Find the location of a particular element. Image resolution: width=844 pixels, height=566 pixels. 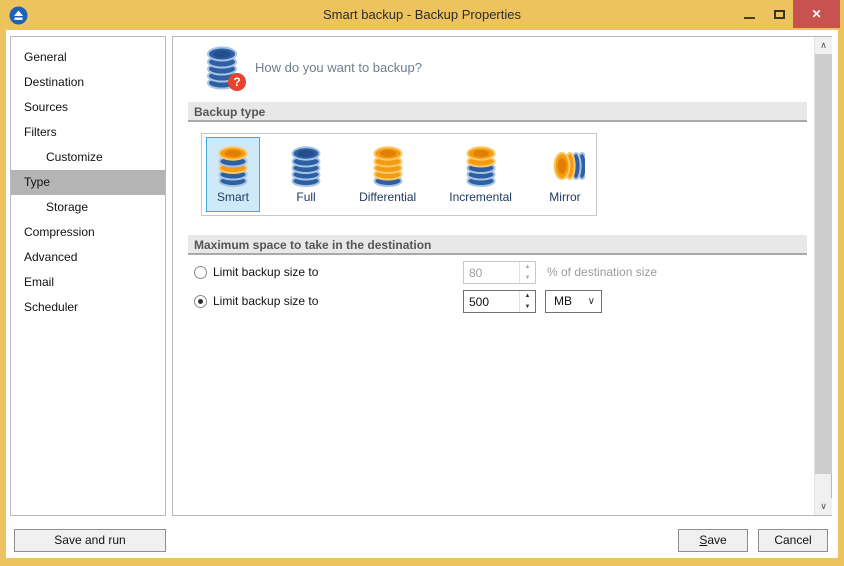

scroll-down-icon: ∨ is located at coordinates (823, 506).